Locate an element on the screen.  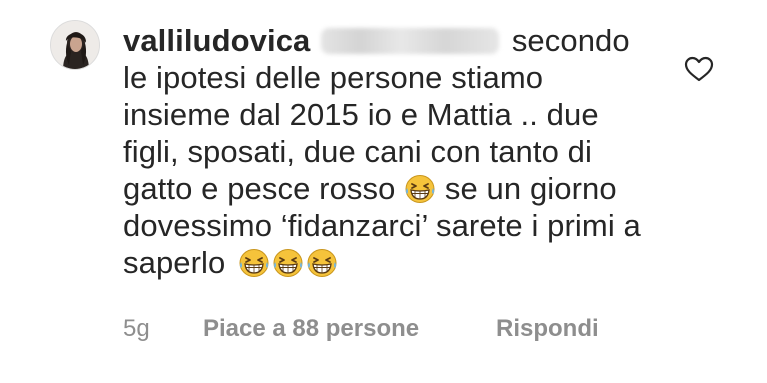
trailing-emoji-group is located at coordinates (286, 262).